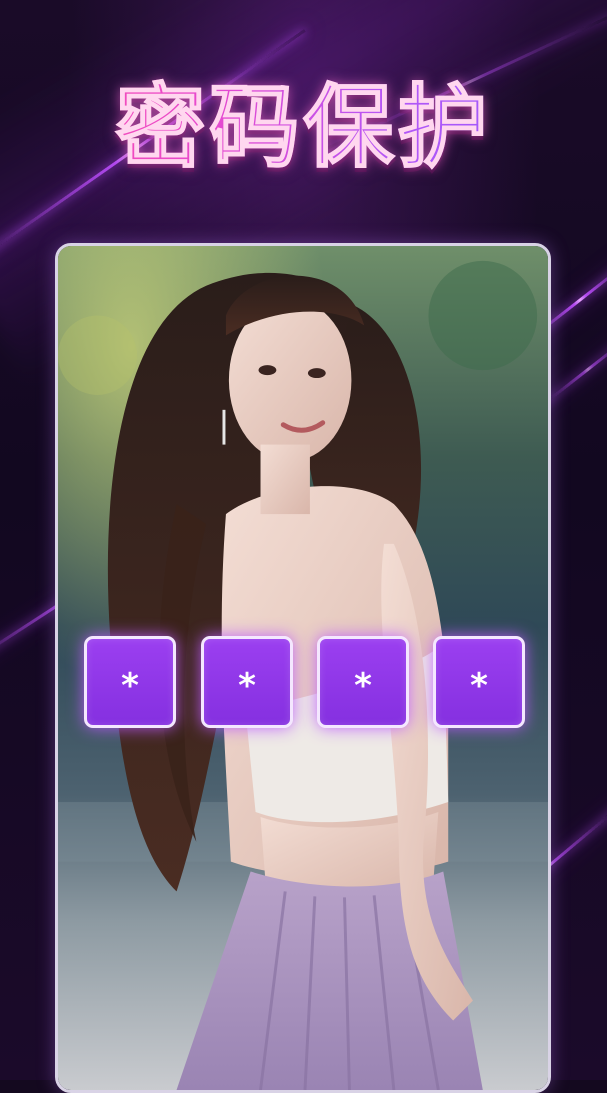 This screenshot has height=1093, width=607. I want to click on pin-digit-4: *, so click(479, 682).